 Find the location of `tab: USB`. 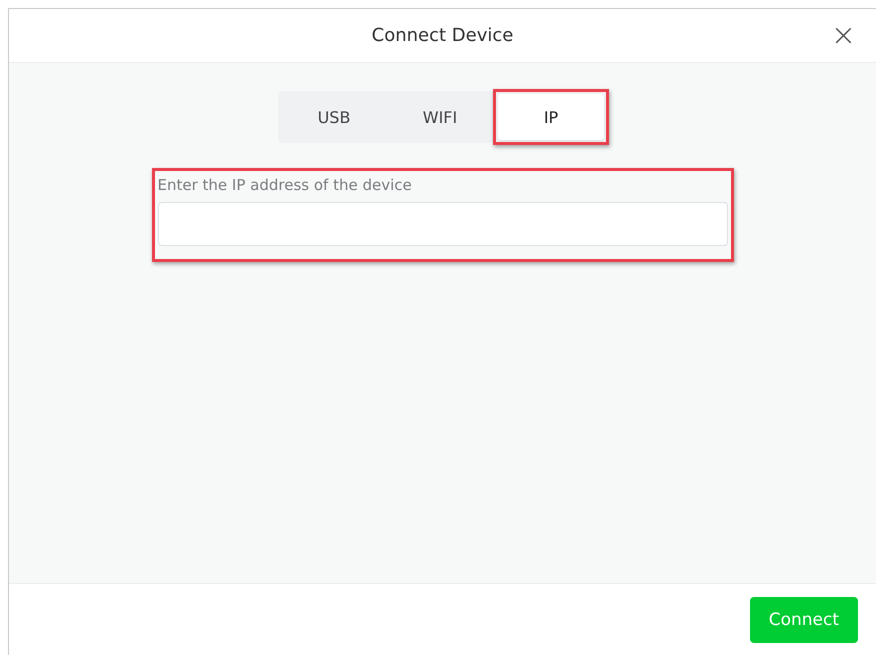

tab: USB is located at coordinates (334, 117).